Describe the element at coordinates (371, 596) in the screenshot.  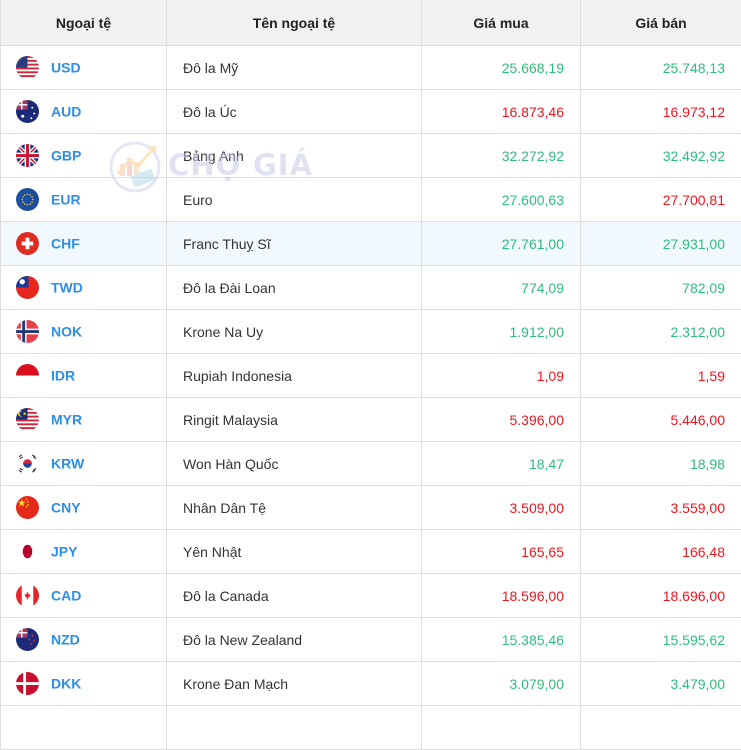
I see `table-row-cad: CADĐô la Canada18.596,0018.696,00` at that location.